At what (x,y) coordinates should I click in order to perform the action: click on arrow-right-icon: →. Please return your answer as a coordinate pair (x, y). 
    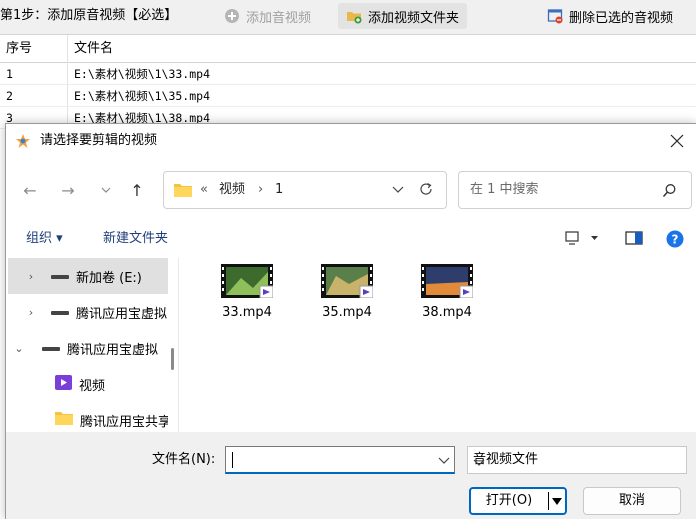
    Looking at the image, I should click on (68, 190).